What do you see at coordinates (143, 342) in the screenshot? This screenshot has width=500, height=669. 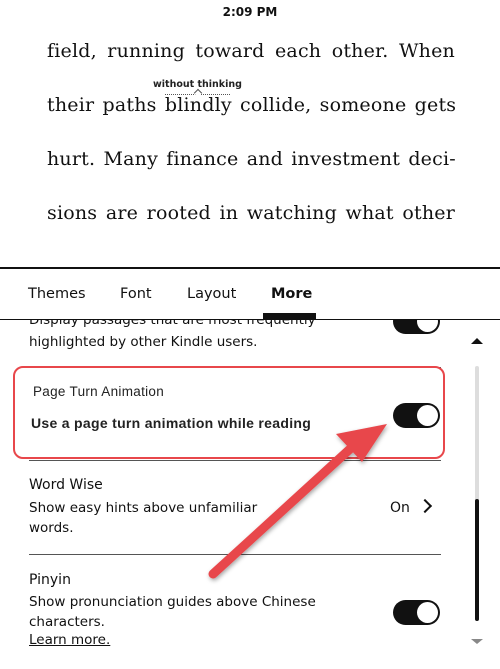 I see `popular-highlights-description-2: highlighted by other Kindle users.` at bounding box center [143, 342].